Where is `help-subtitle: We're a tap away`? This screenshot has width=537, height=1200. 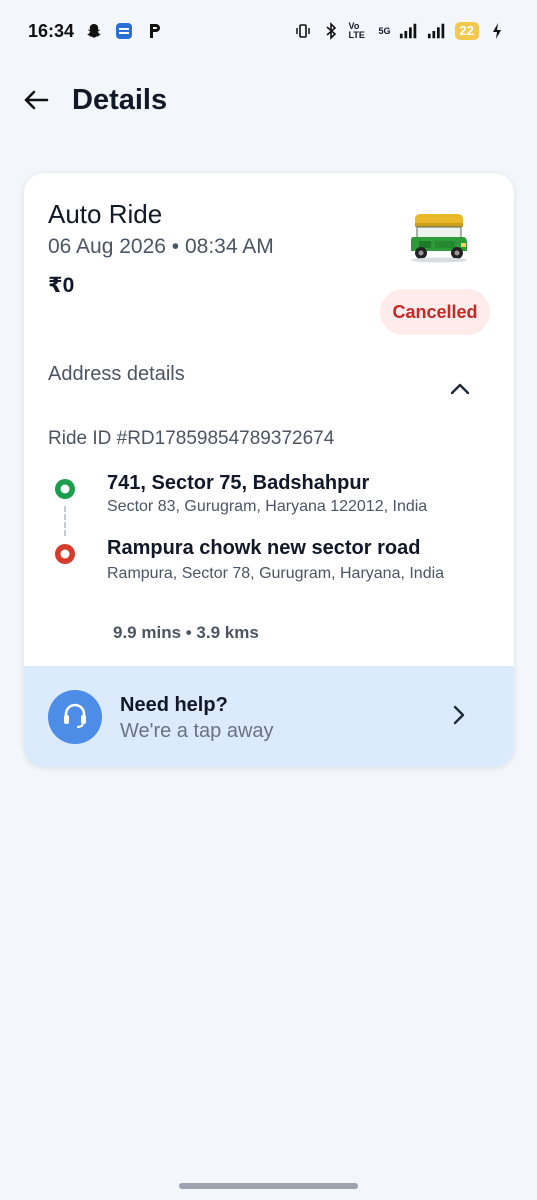 help-subtitle: We're a tap away is located at coordinates (197, 731).